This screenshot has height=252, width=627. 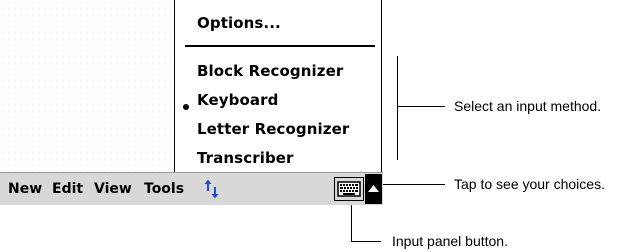 I want to click on input-method-arrow-button, so click(x=373, y=189).